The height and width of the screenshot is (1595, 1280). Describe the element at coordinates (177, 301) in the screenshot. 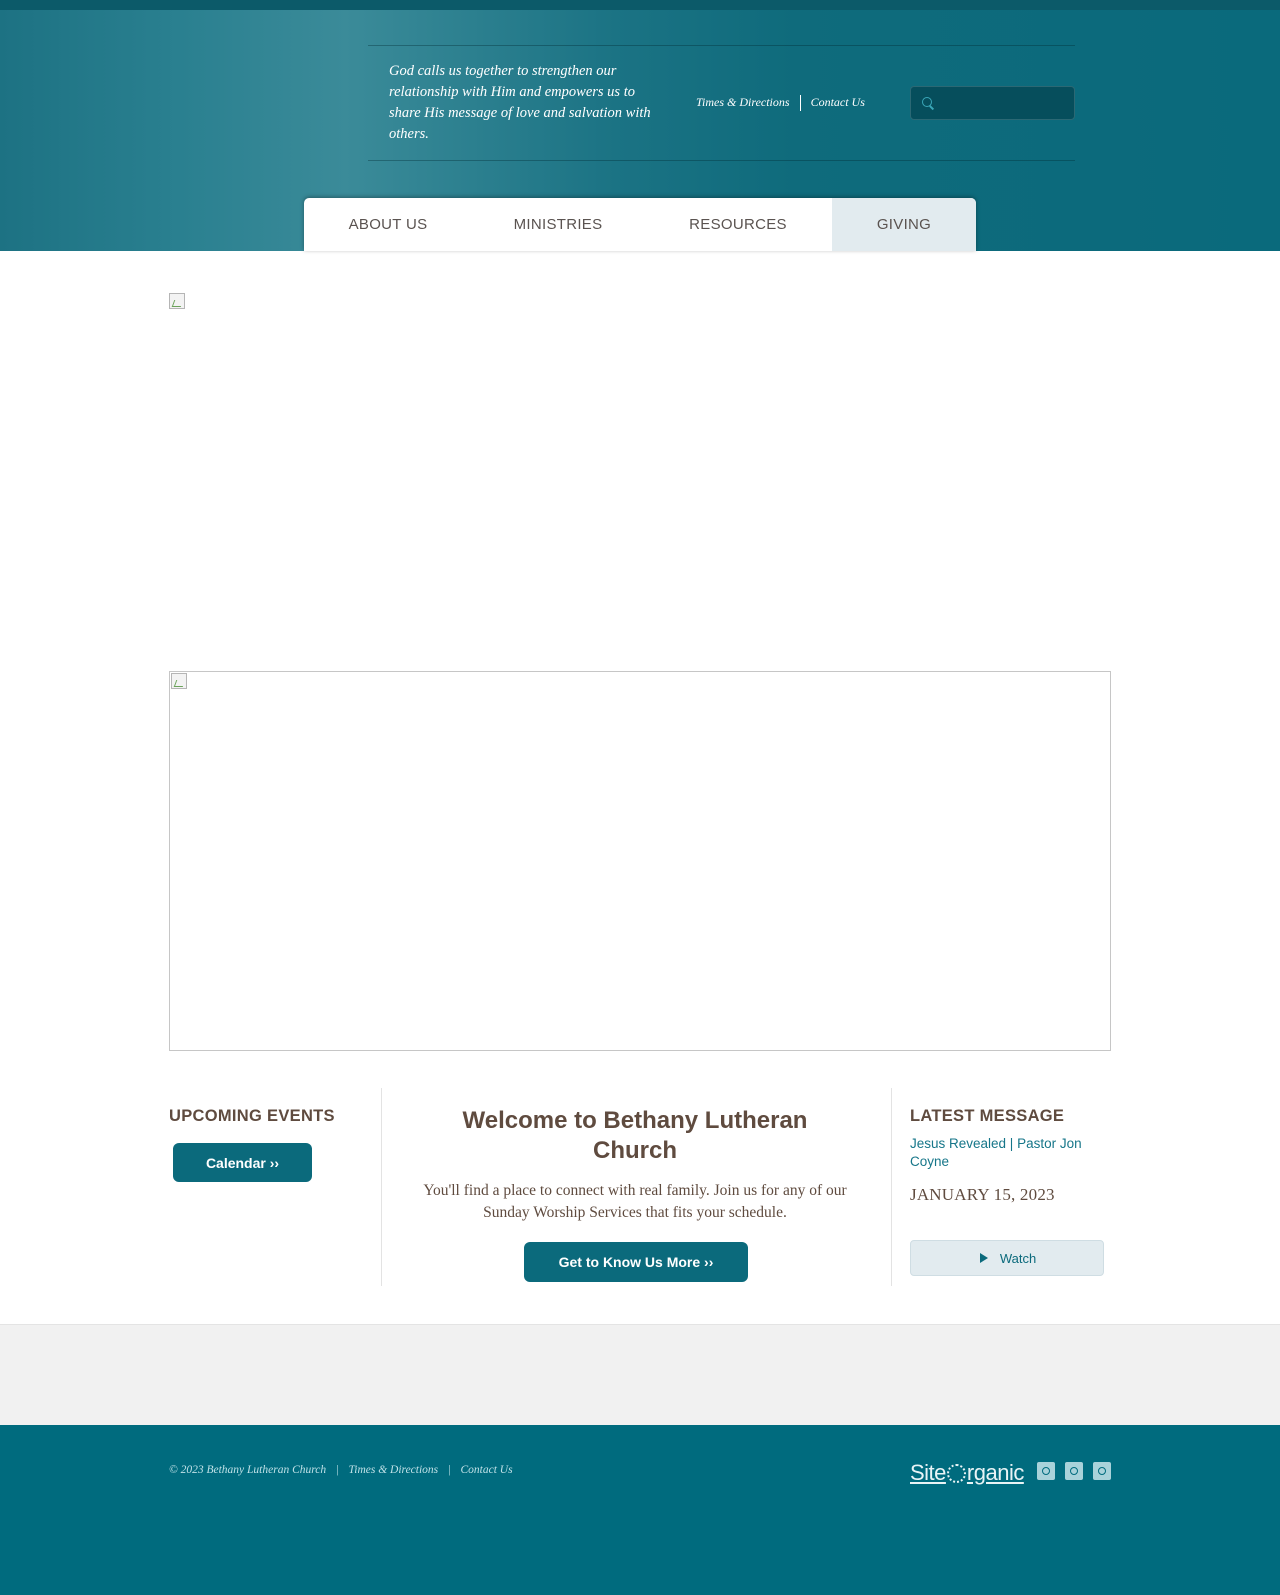

I see `hero-image-placeholder` at that location.